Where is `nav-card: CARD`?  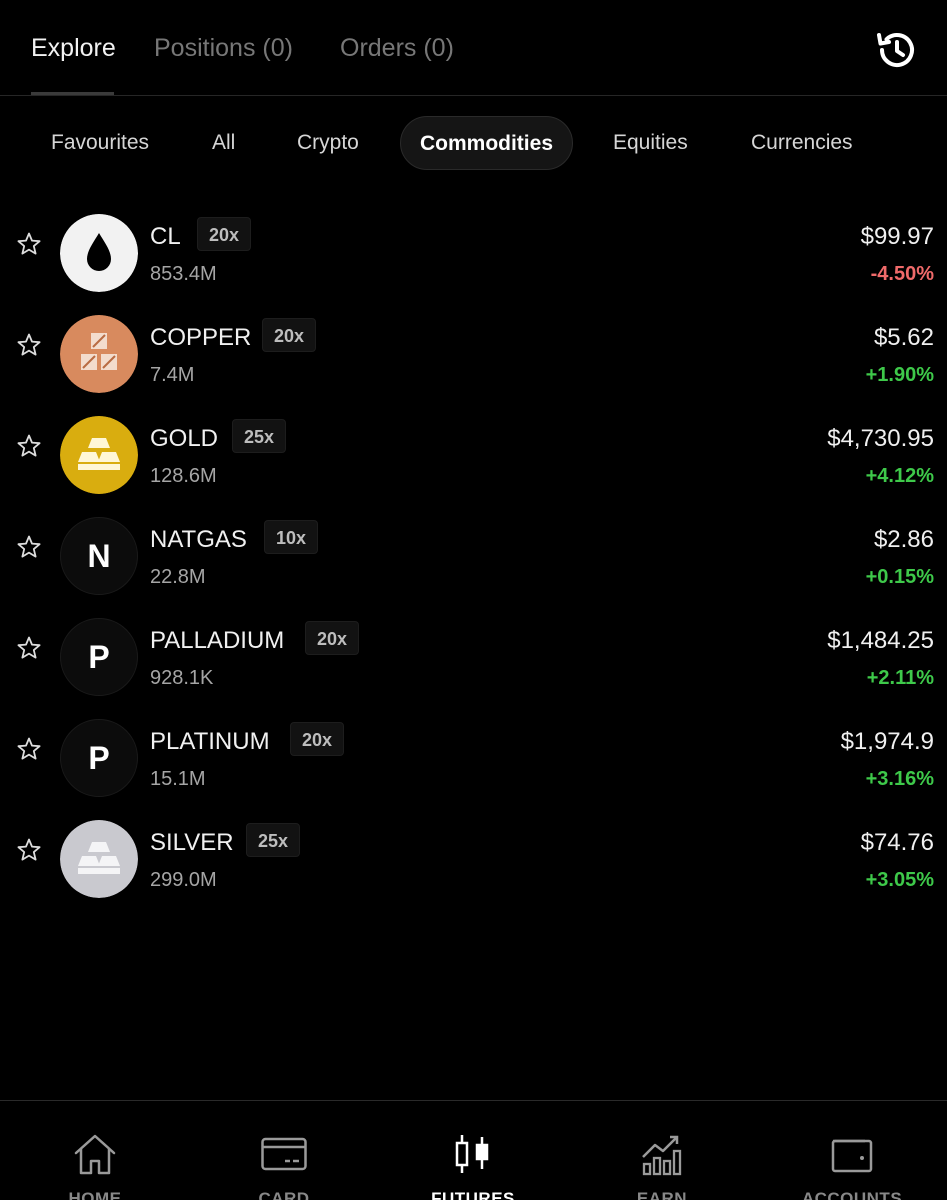 nav-card: CARD is located at coordinates (284, 1150).